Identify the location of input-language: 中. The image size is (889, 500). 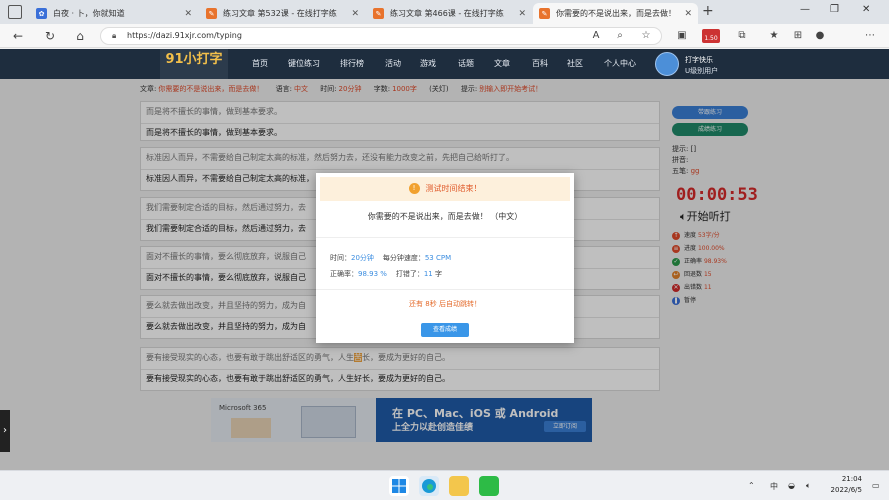
(774, 486).